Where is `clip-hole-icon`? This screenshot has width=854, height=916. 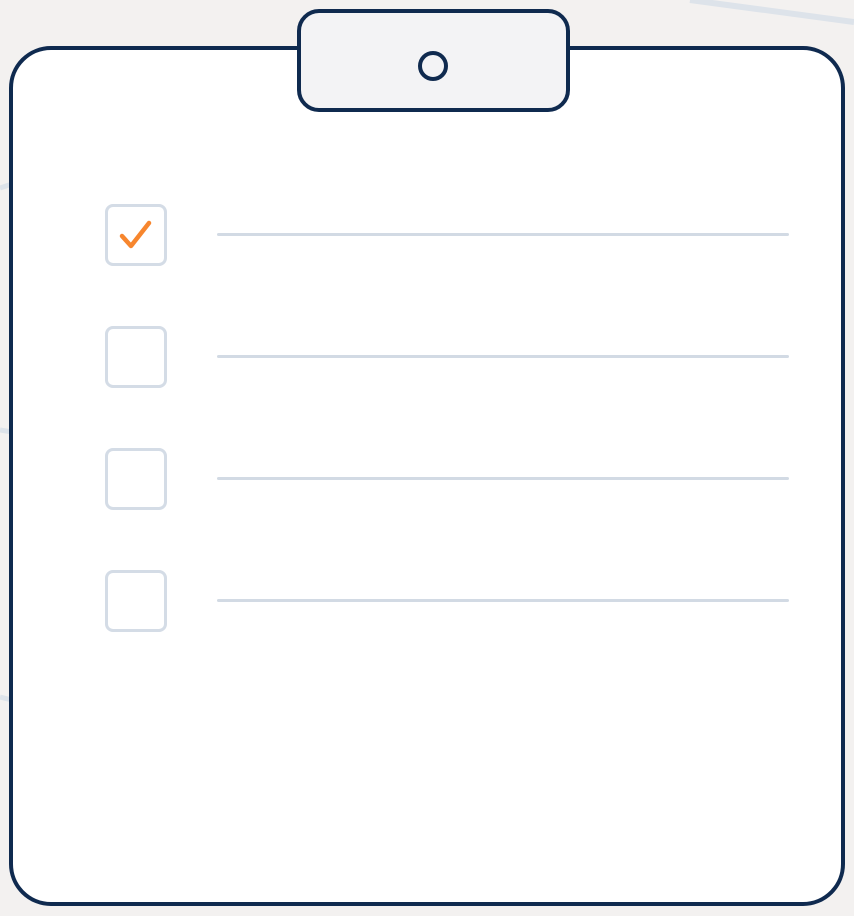
clip-hole-icon is located at coordinates (433, 66).